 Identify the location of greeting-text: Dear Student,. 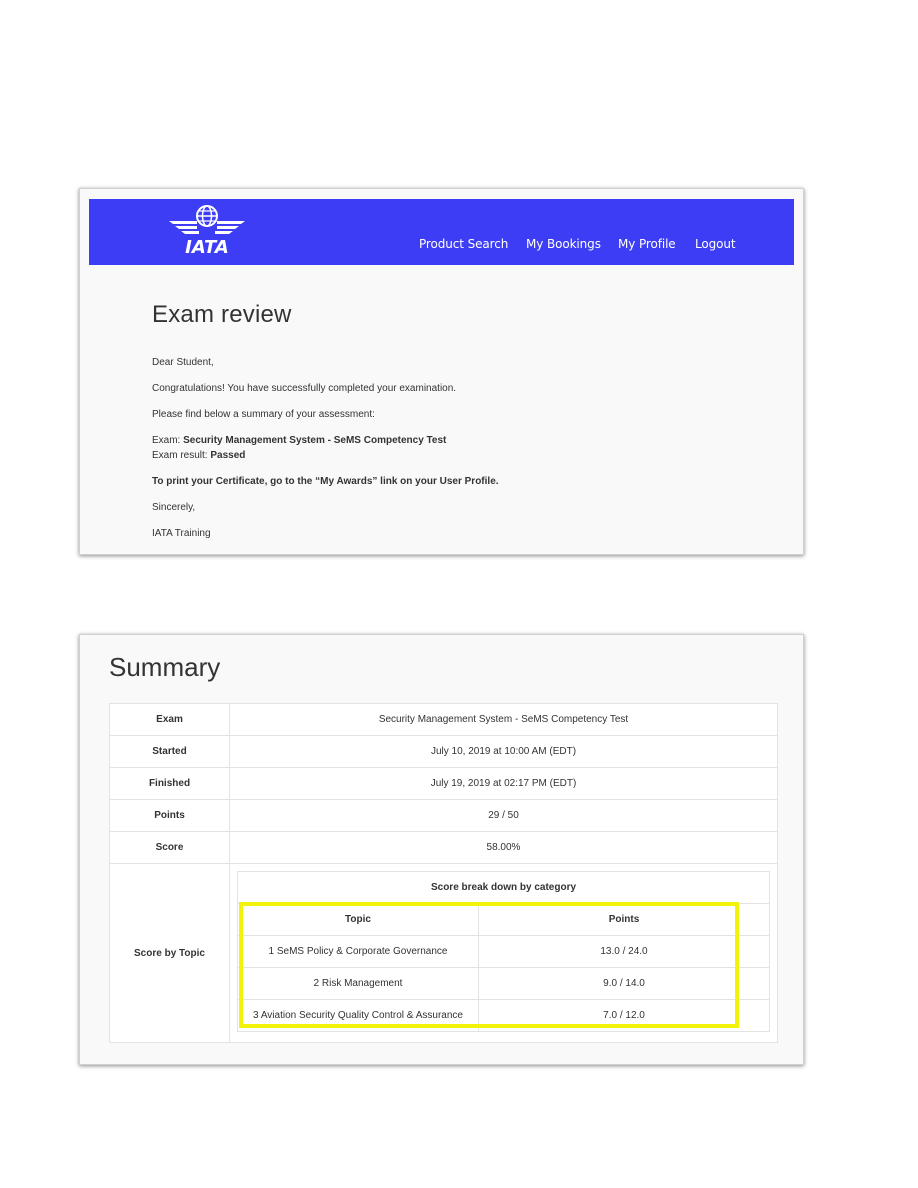
(183, 362).